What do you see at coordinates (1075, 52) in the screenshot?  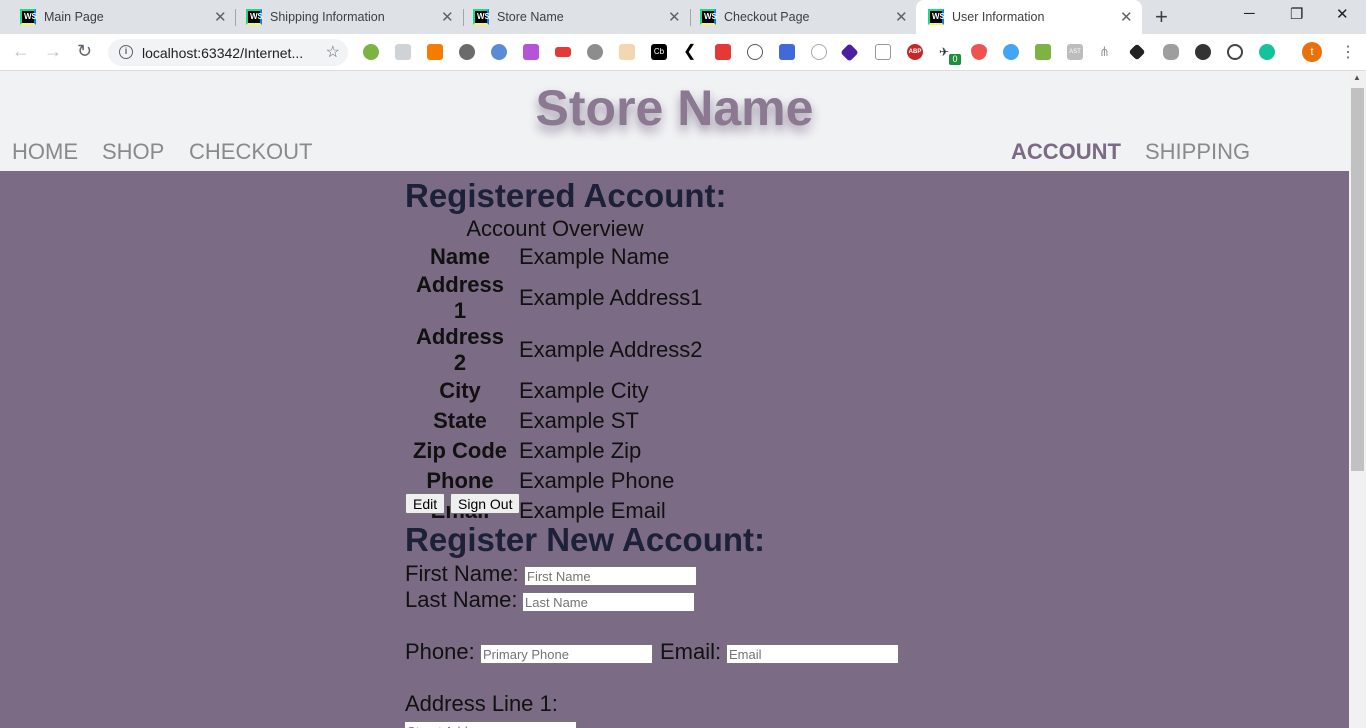 I see `extension-icon: AST` at bounding box center [1075, 52].